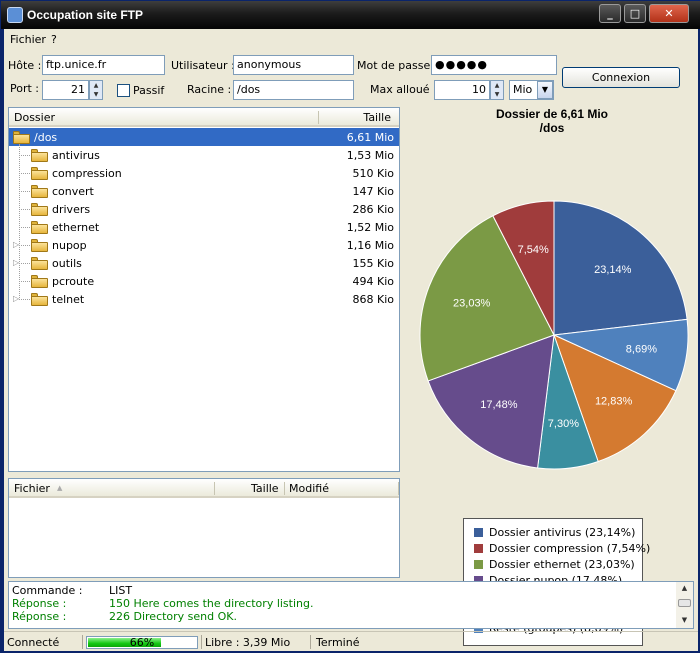 The height and width of the screenshot is (653, 700). I want to click on menu-fichier: Fichier, so click(28, 39).